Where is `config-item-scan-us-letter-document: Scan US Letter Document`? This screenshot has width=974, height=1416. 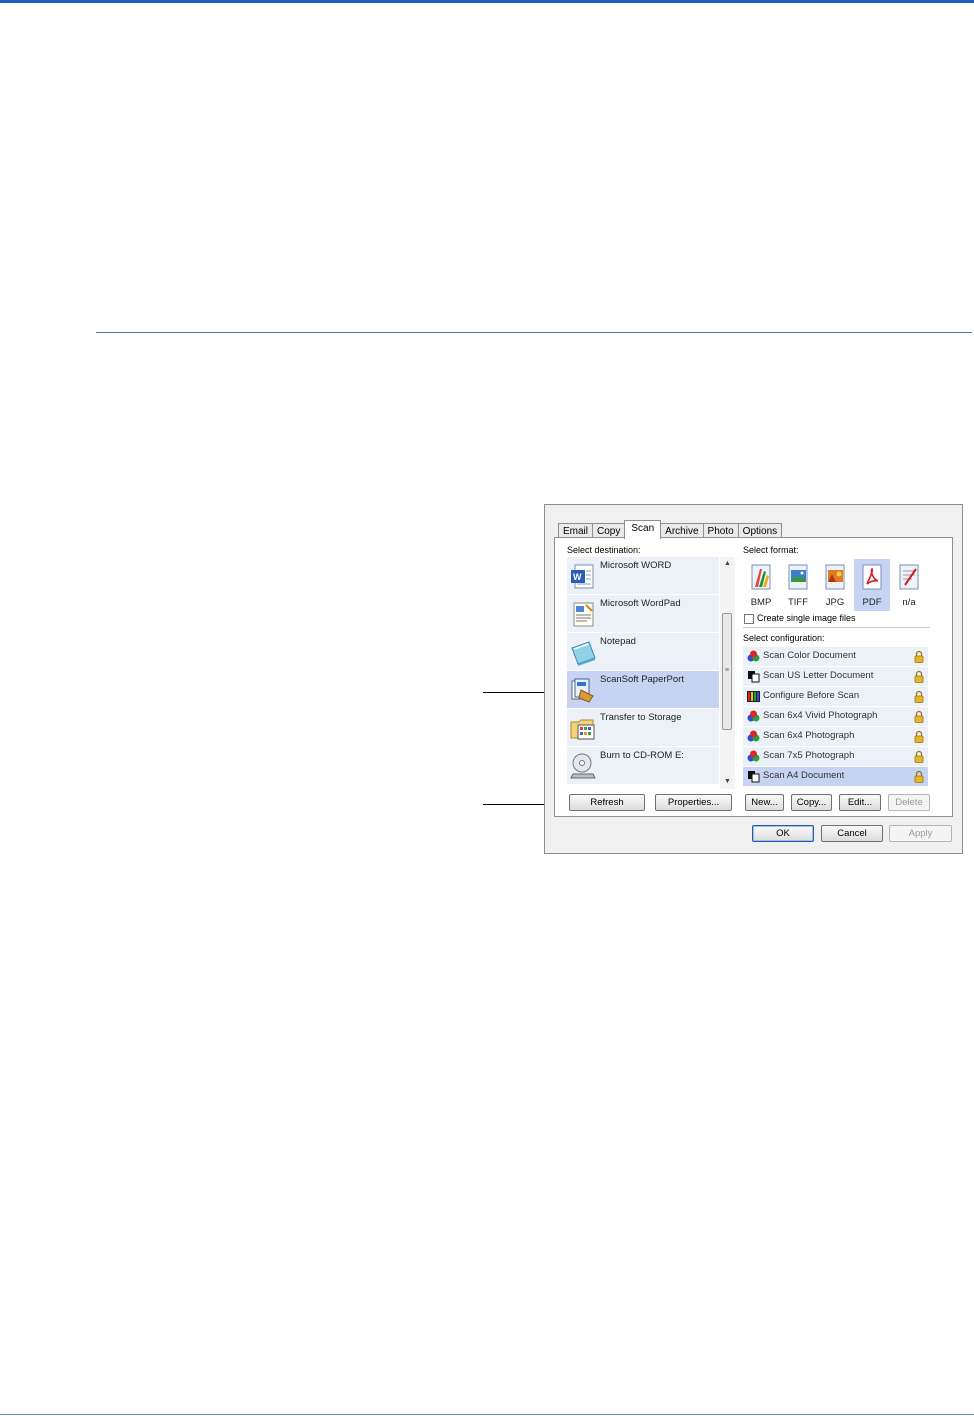 config-item-scan-us-letter-document: Scan US Letter Document is located at coordinates (835, 676).